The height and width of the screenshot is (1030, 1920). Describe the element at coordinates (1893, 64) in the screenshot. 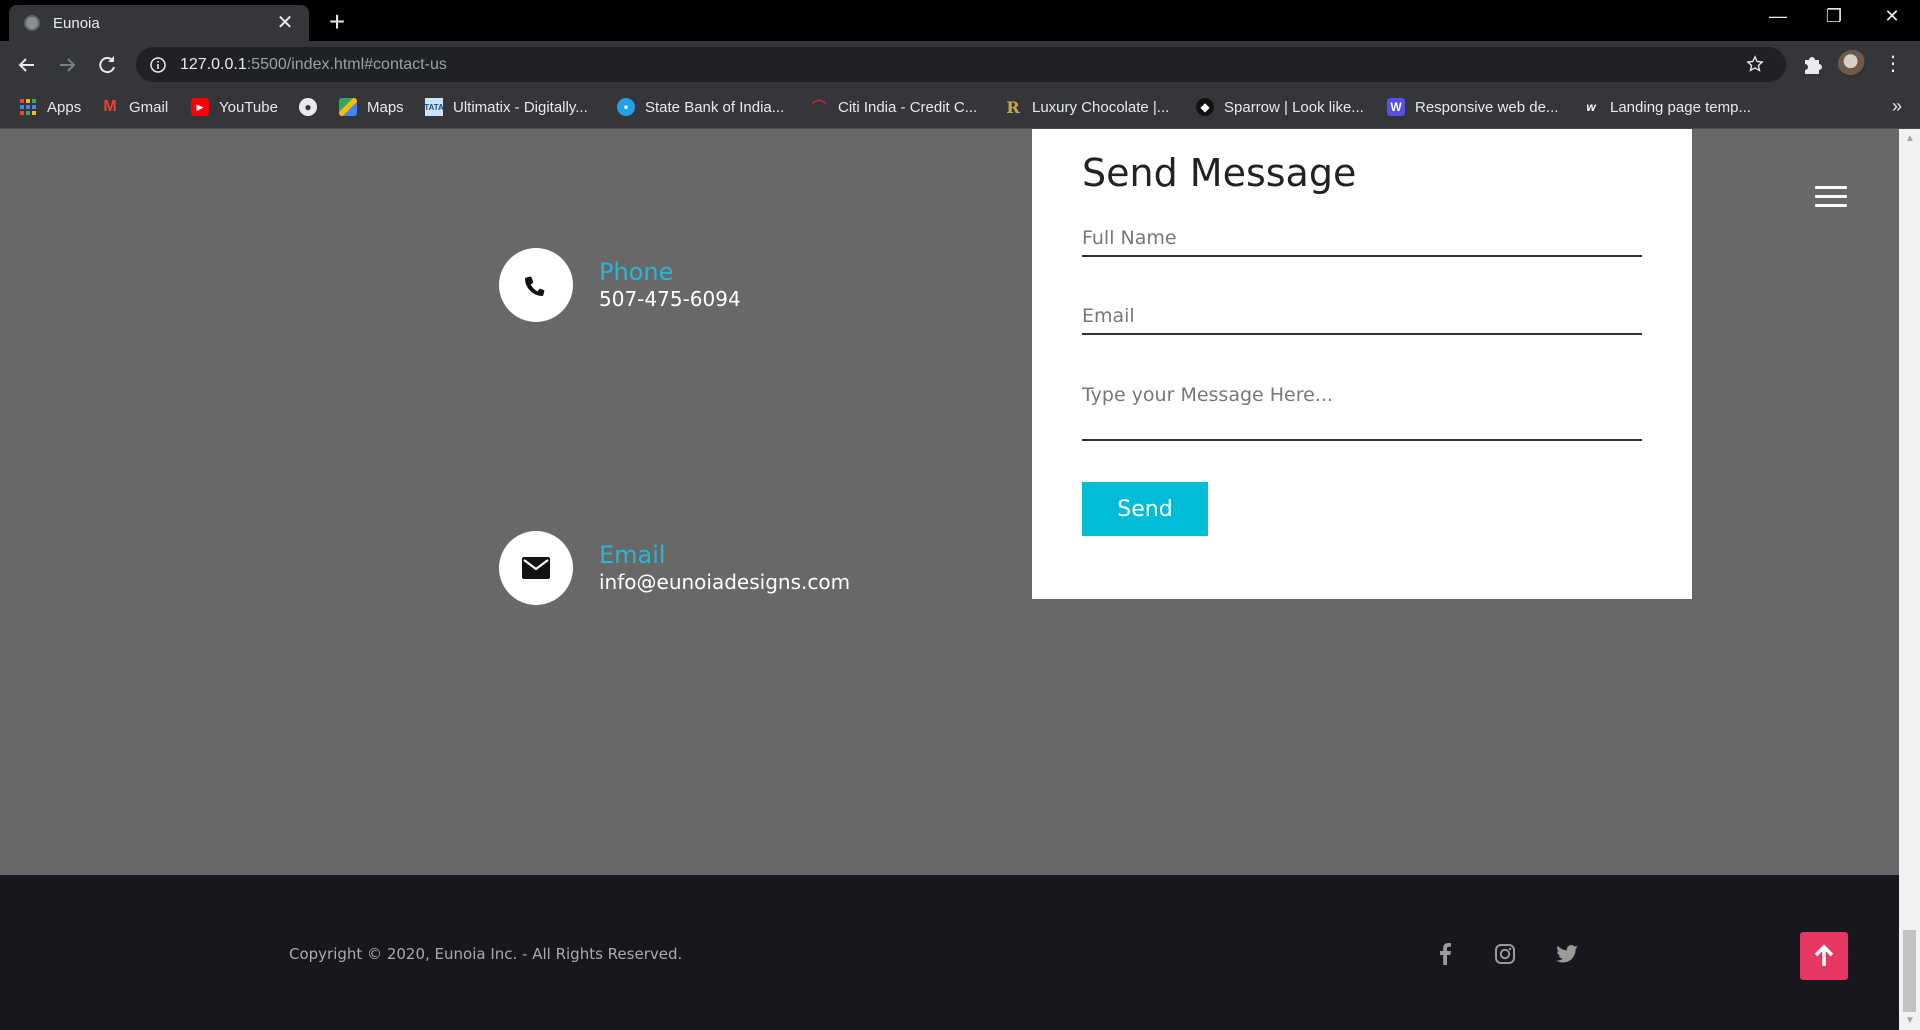

I see `menu-kebab-icon: ⋮` at that location.